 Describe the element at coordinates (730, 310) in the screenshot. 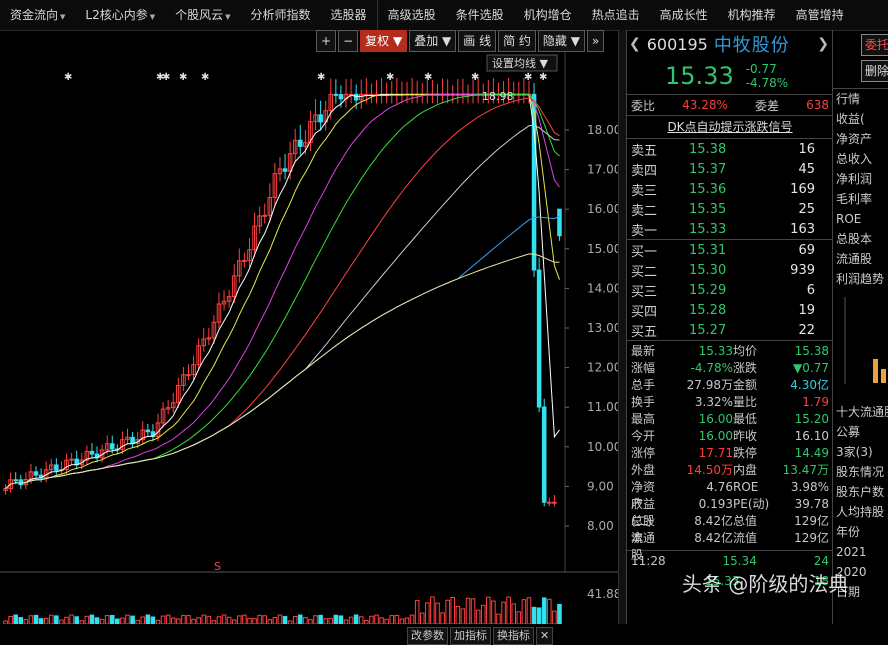

I see `order-book-row: 买四 15.28 19` at that location.